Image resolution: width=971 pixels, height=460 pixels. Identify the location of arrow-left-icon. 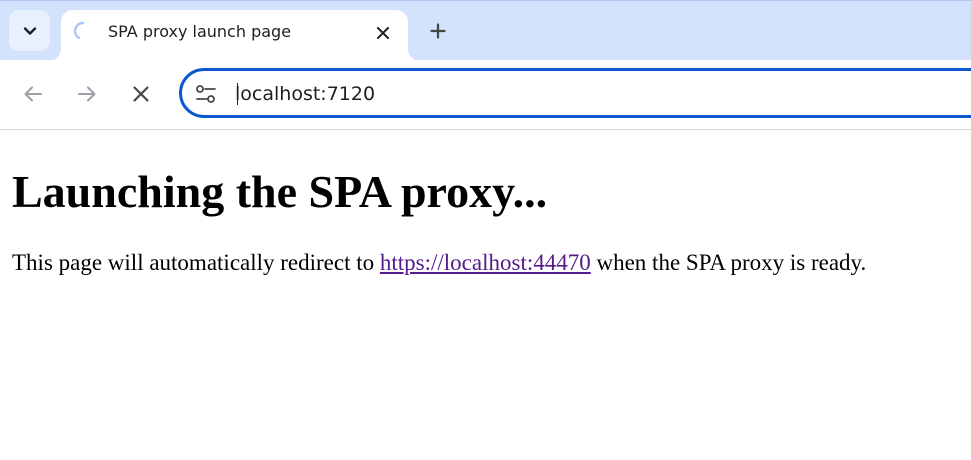
(33, 94).